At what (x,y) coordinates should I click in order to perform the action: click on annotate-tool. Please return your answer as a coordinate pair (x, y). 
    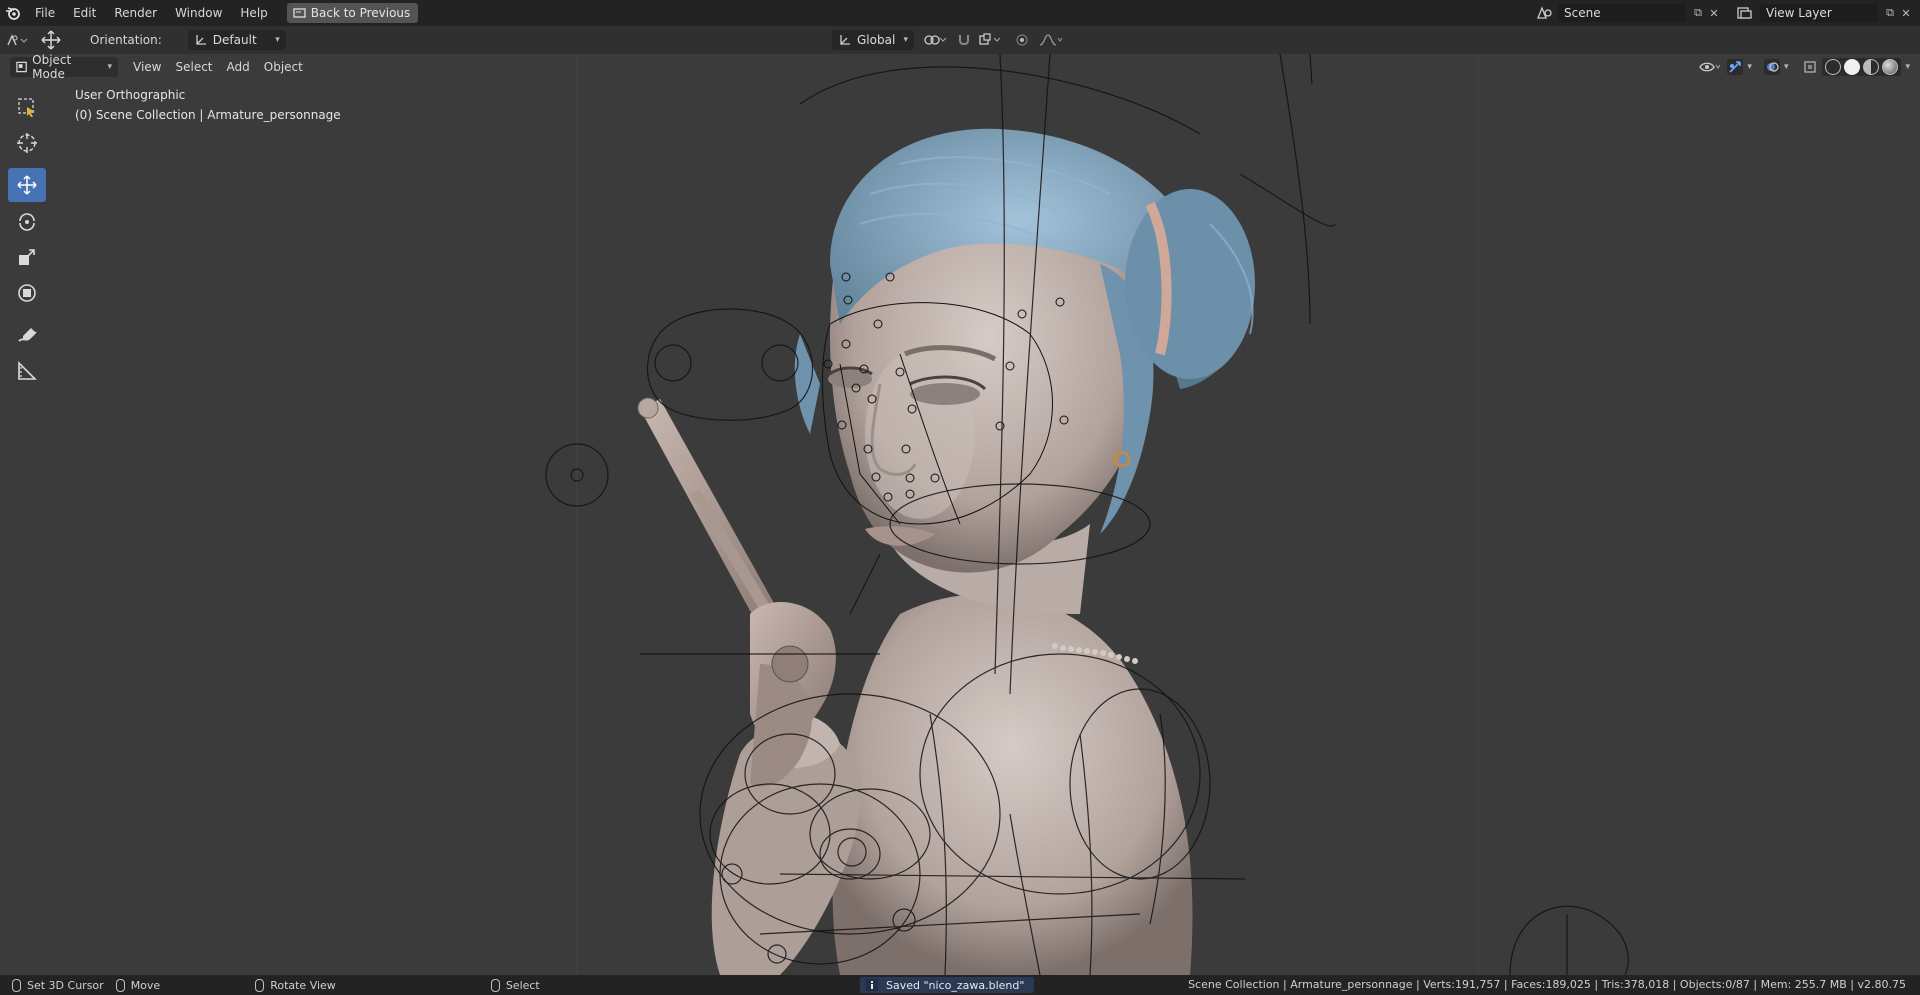
    Looking at the image, I should click on (27, 335).